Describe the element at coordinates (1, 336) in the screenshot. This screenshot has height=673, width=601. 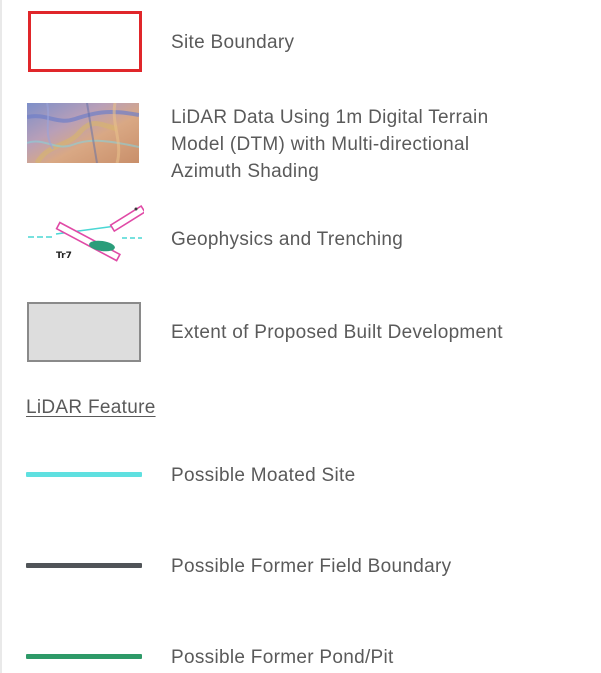
I see `left-border-rule` at that location.